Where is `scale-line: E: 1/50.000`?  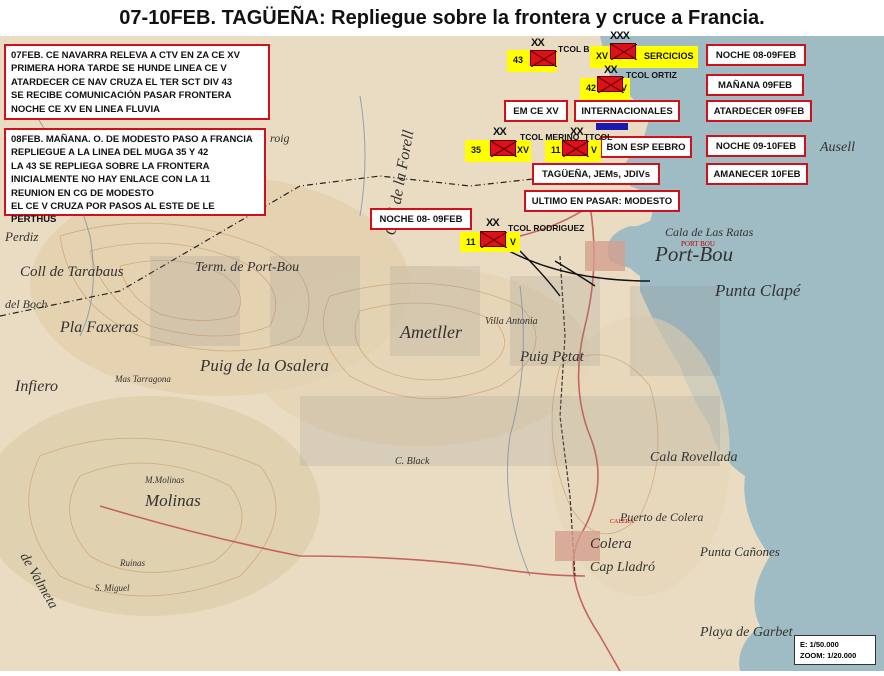 scale-line: E: 1/50.000 is located at coordinates (819, 644).